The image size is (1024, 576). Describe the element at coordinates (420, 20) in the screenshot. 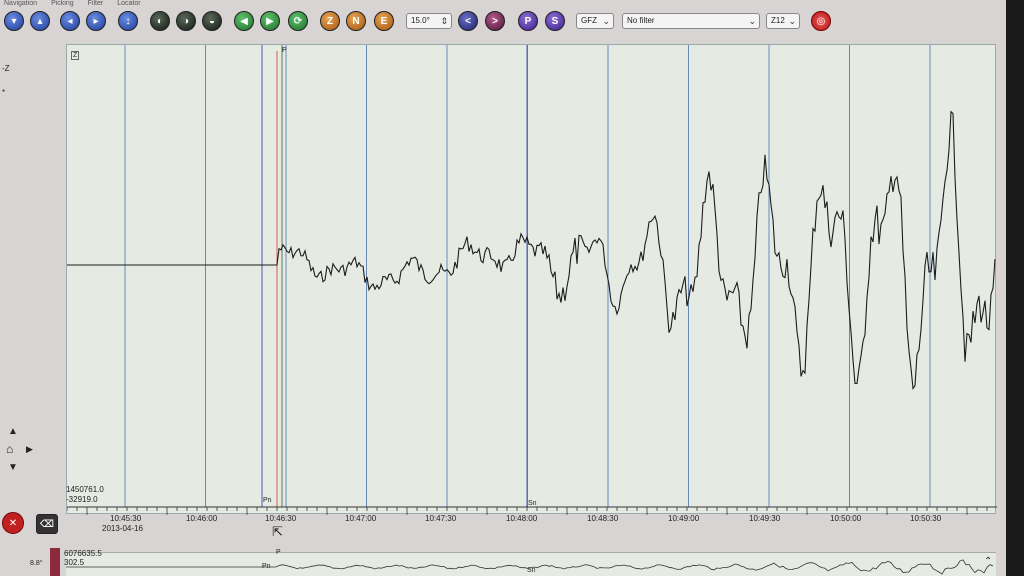

I see `zoom-value: 15.0°` at that location.